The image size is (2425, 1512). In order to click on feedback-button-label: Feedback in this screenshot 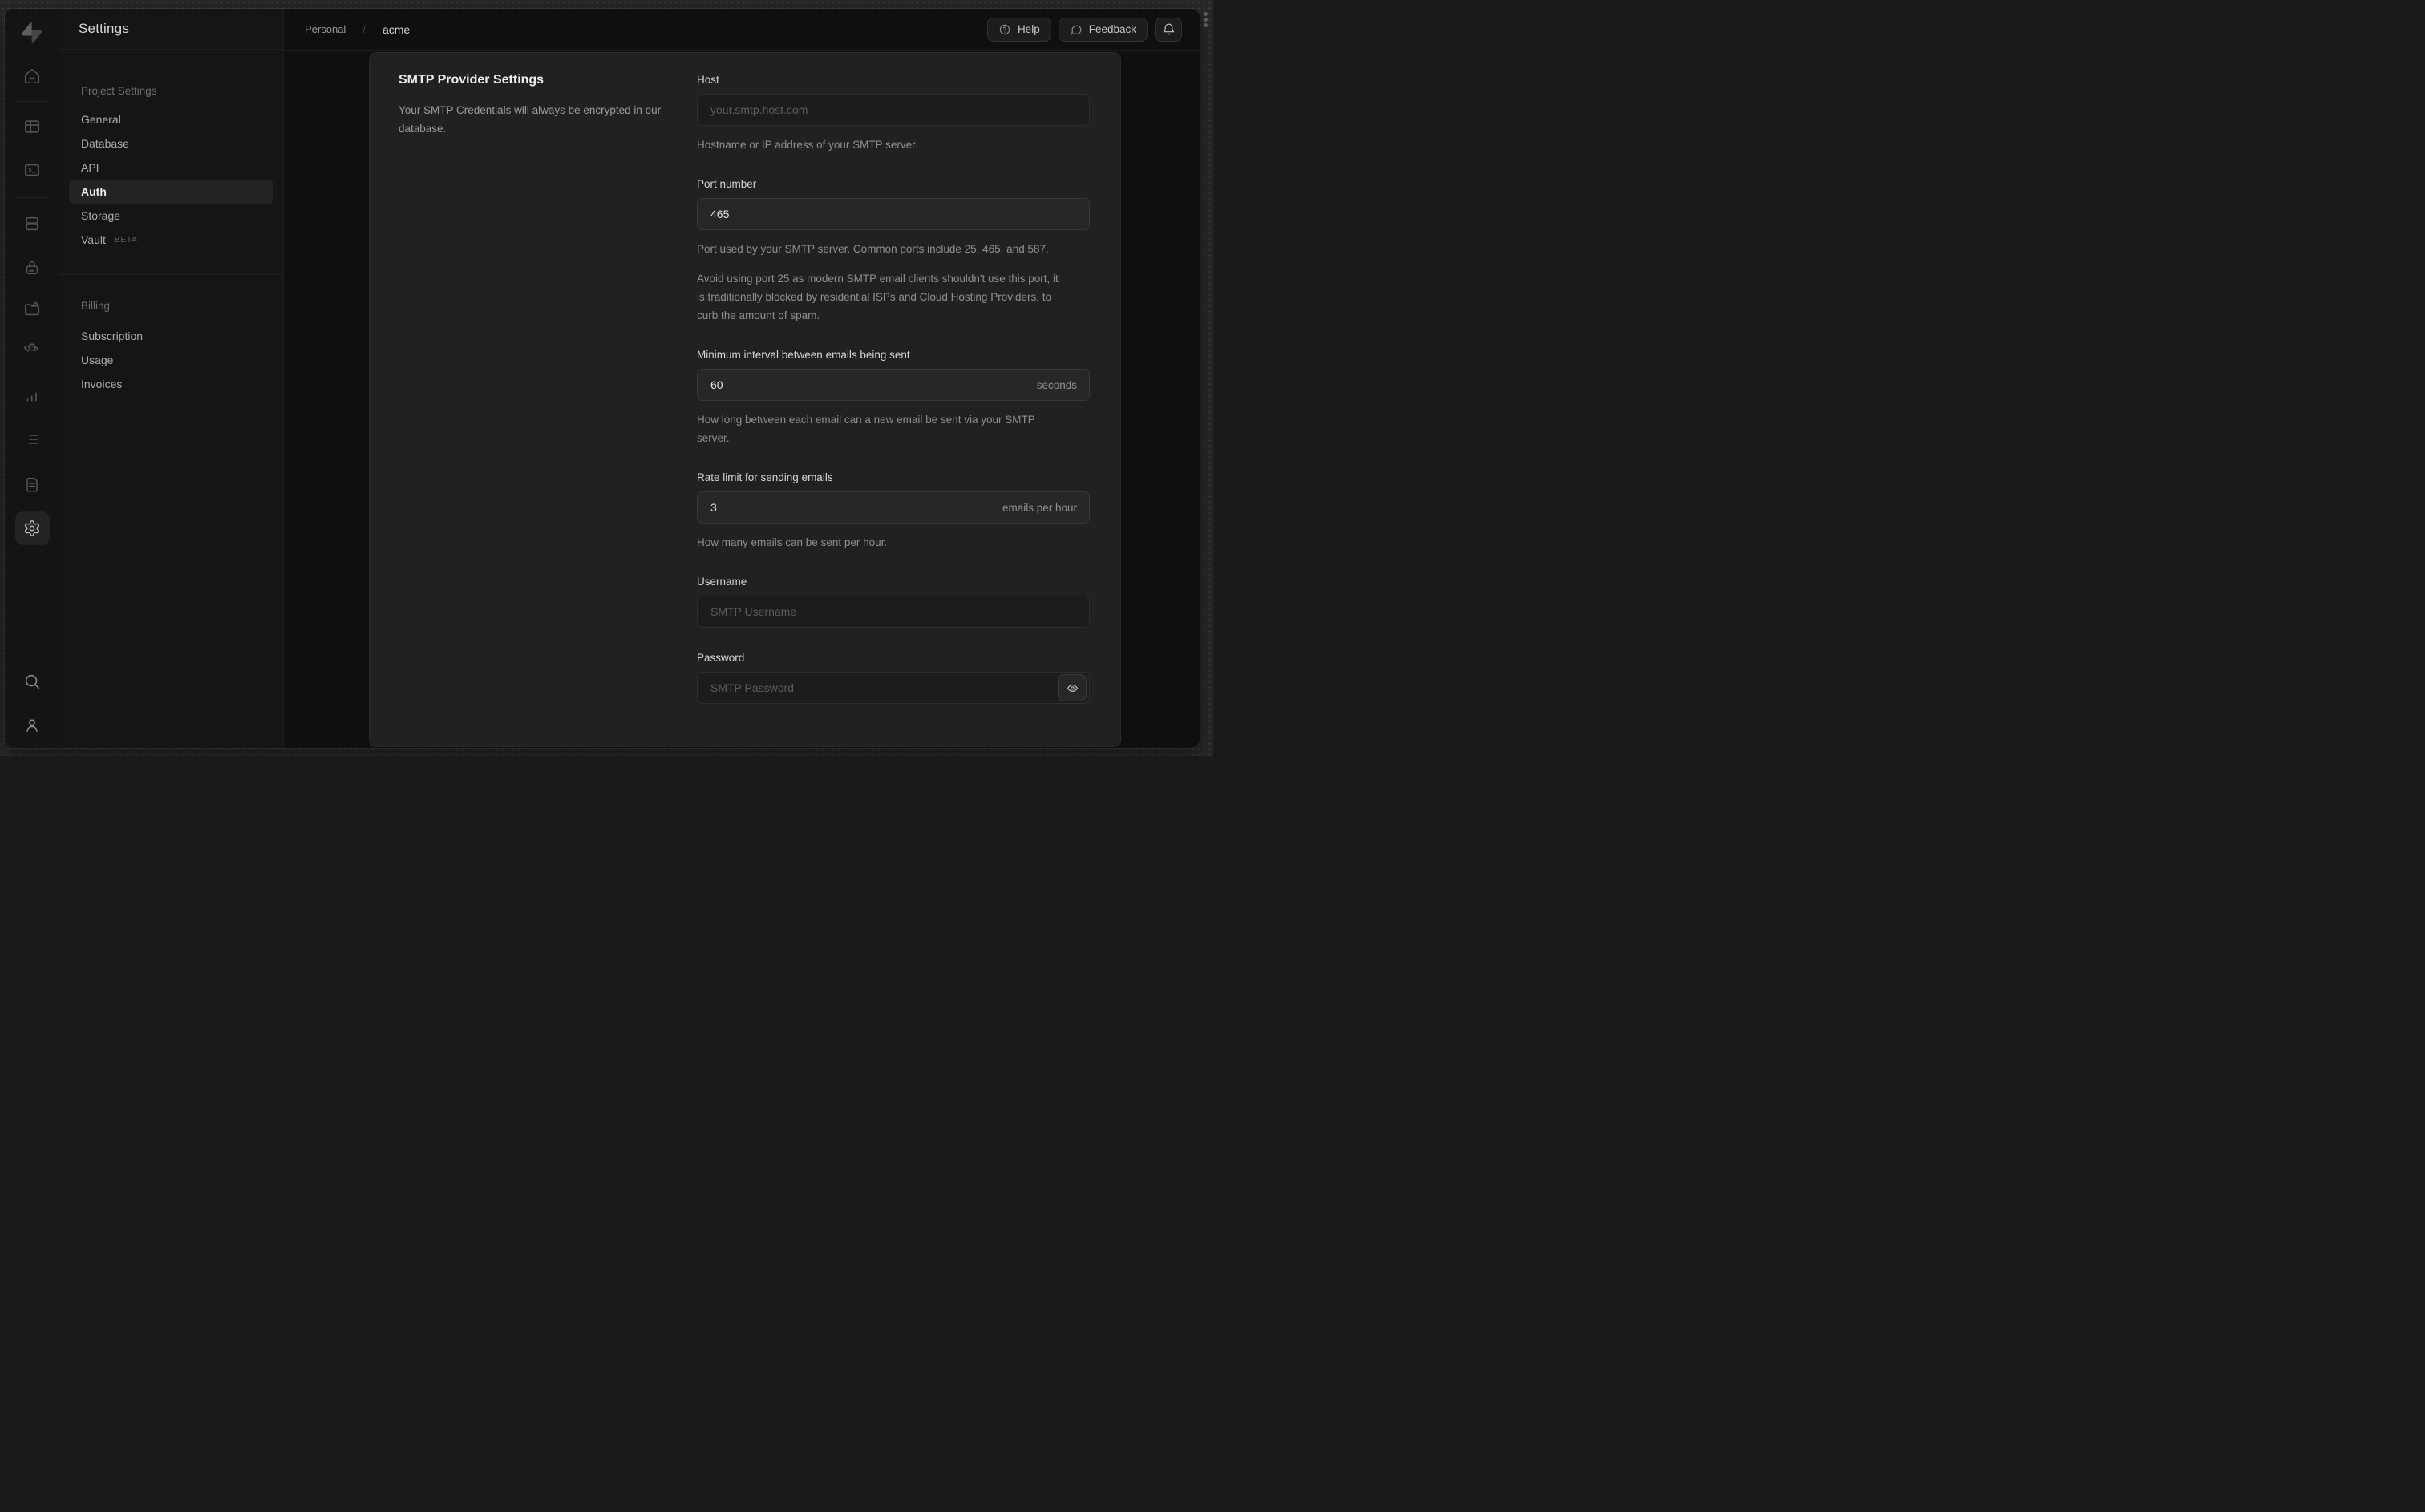, I will do `click(1112, 29)`.